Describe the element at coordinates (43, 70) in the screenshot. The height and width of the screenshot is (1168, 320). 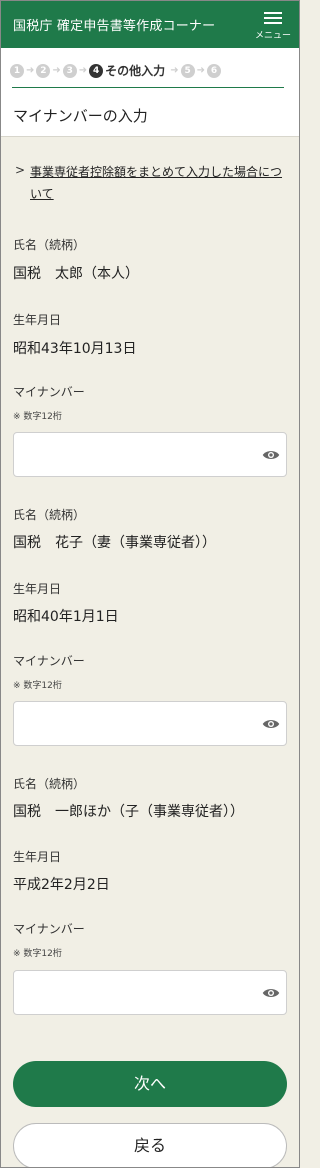
I see `step-2: 2` at that location.